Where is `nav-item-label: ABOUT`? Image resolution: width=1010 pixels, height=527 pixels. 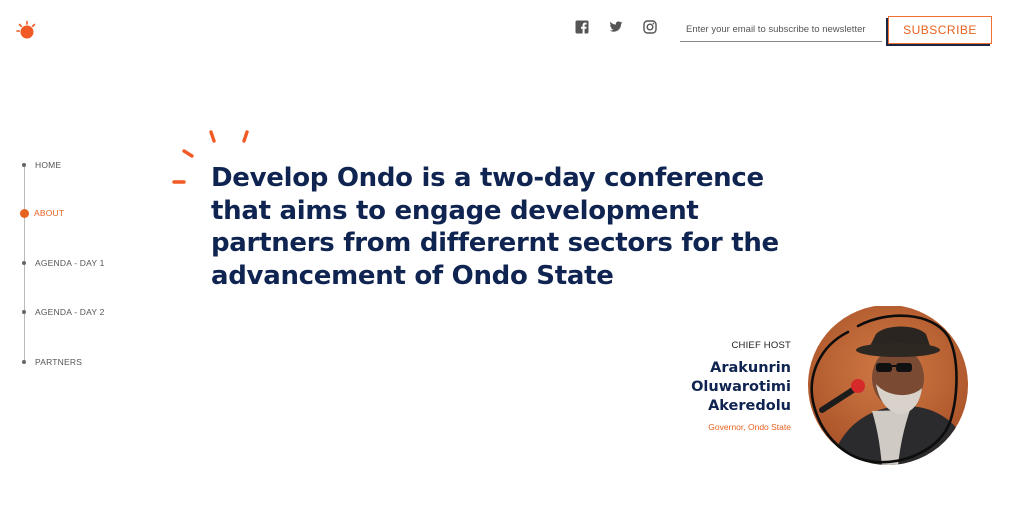 nav-item-label: ABOUT is located at coordinates (49, 213).